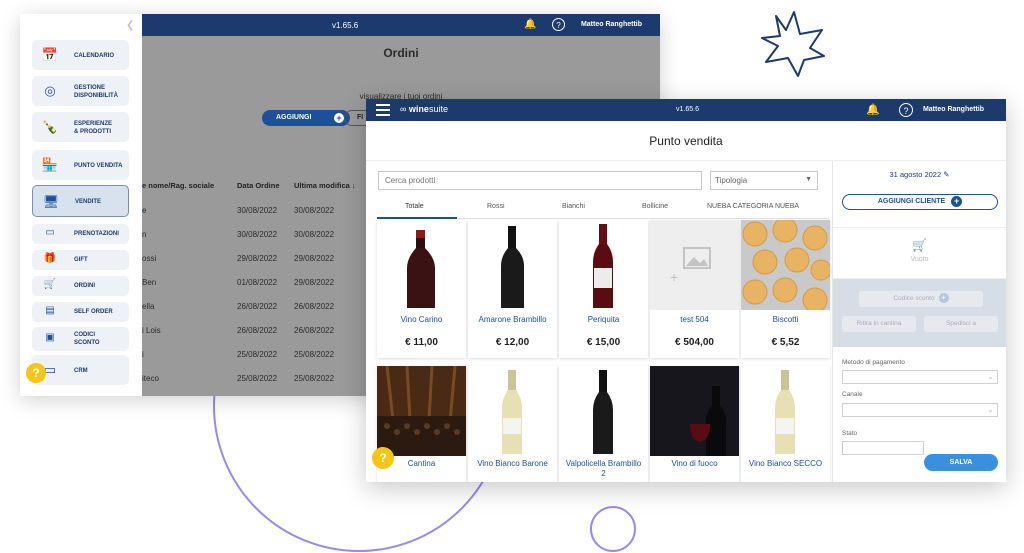 This screenshot has width=1024, height=553. Describe the element at coordinates (961, 324) in the screenshot. I see `ship-button: Spedisci a` at that location.